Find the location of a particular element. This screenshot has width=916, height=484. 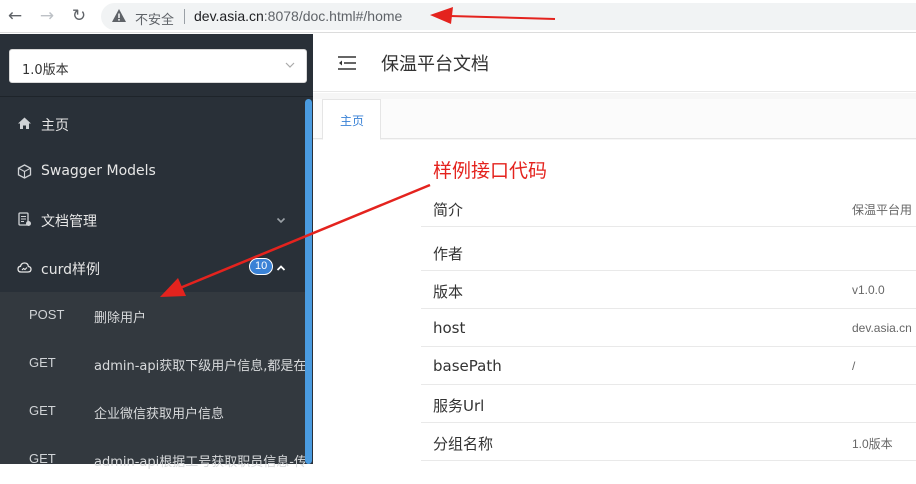

info-key: 服务Url is located at coordinates (459, 406).